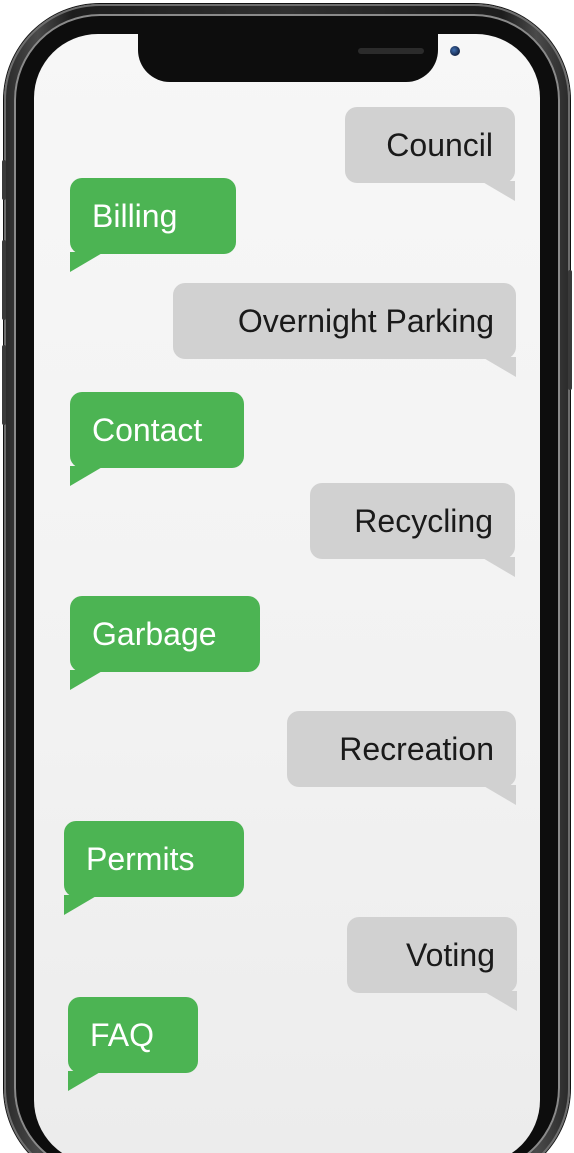 This screenshot has height=1153, width=574. I want to click on message-label: Billing, so click(135, 216).